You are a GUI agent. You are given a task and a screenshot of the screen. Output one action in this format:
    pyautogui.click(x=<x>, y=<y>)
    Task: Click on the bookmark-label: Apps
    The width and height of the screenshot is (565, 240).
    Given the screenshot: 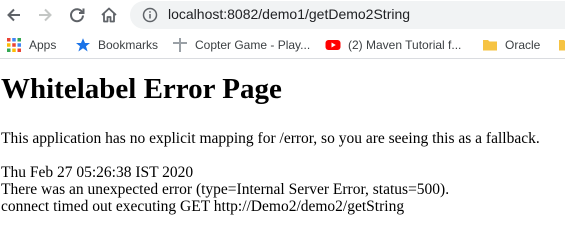 What is the action you would take?
    pyautogui.click(x=43, y=45)
    